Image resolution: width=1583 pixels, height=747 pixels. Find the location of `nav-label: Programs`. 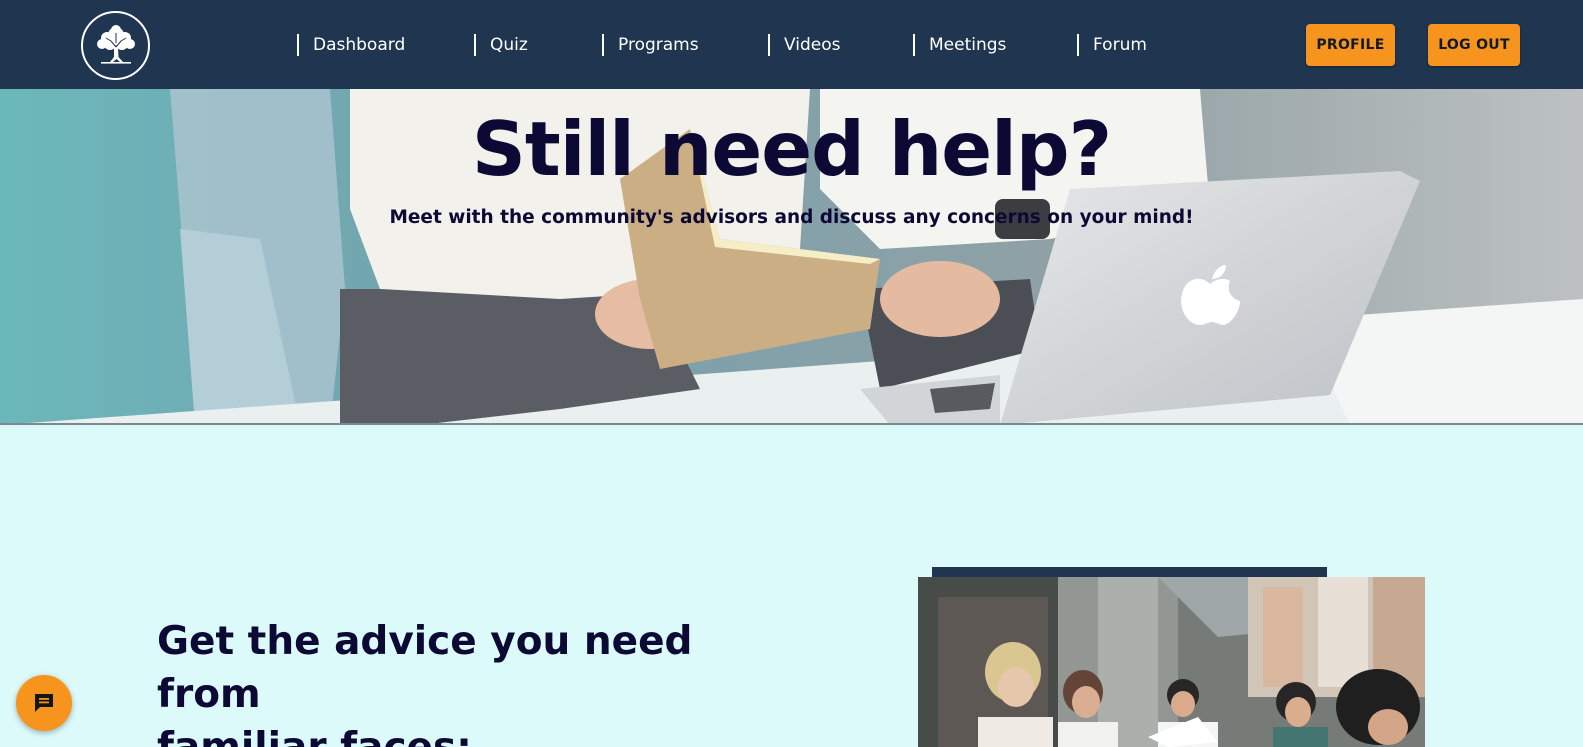

nav-label: Programs is located at coordinates (658, 45).